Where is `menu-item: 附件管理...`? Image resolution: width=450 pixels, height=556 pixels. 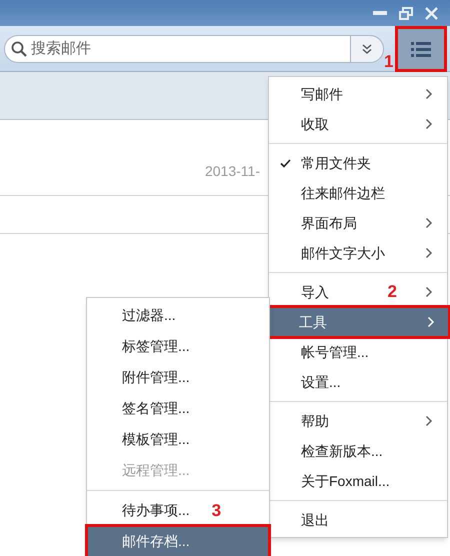
menu-item: 附件管理... is located at coordinates (178, 377).